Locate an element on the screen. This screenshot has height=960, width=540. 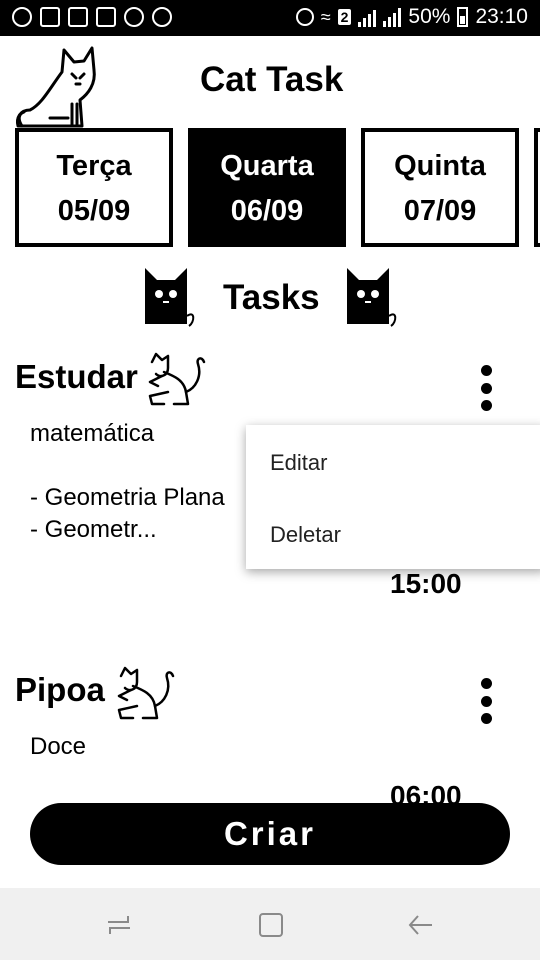
home-icon is located at coordinates (271, 925).